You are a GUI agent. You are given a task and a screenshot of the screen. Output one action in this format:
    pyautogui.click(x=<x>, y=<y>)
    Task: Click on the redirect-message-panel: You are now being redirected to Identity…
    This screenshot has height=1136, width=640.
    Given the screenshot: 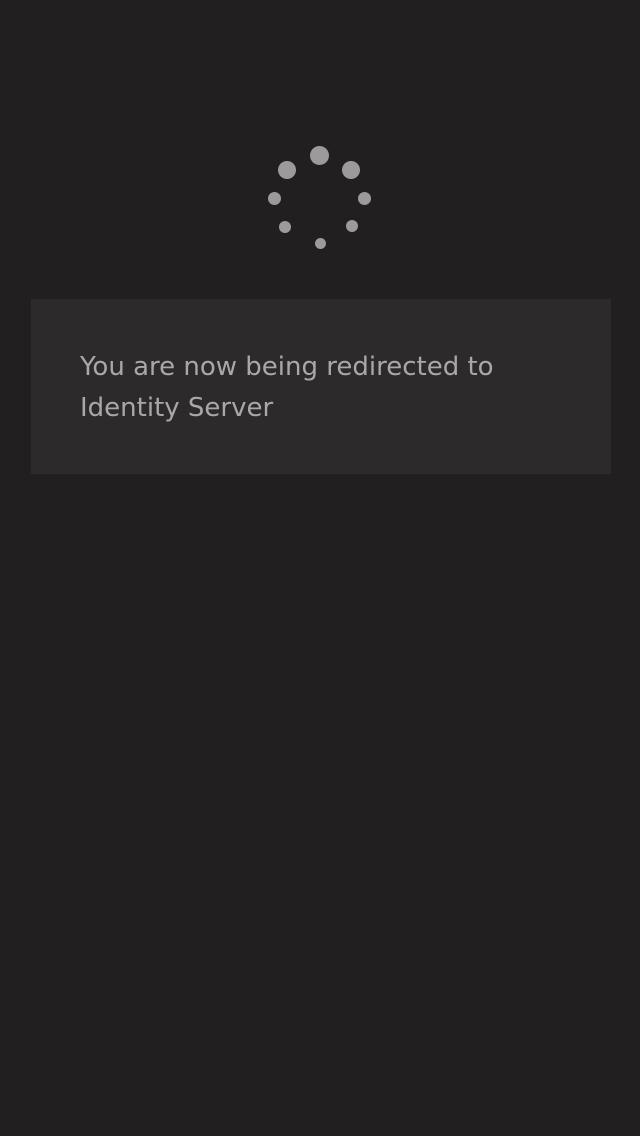 What is the action you would take?
    pyautogui.click(x=321, y=386)
    